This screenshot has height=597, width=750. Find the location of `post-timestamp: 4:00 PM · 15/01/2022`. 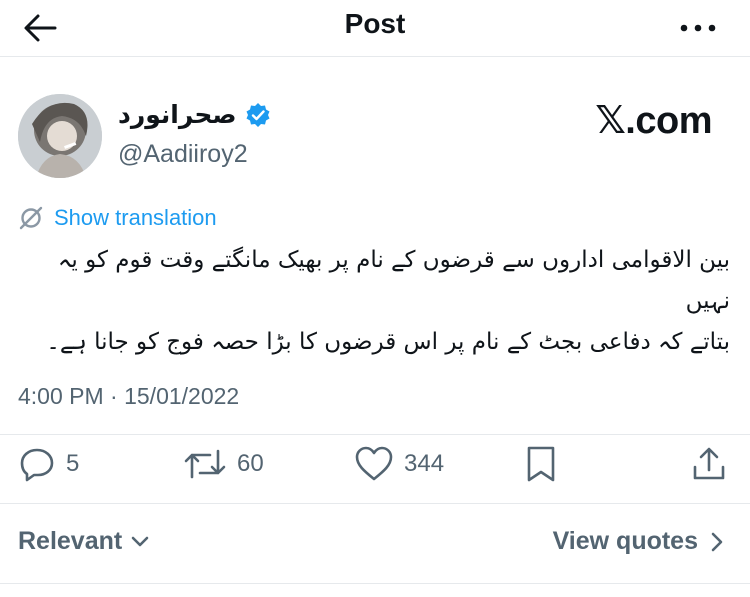

post-timestamp: 4:00 PM · 15/01/2022 is located at coordinates (128, 396).